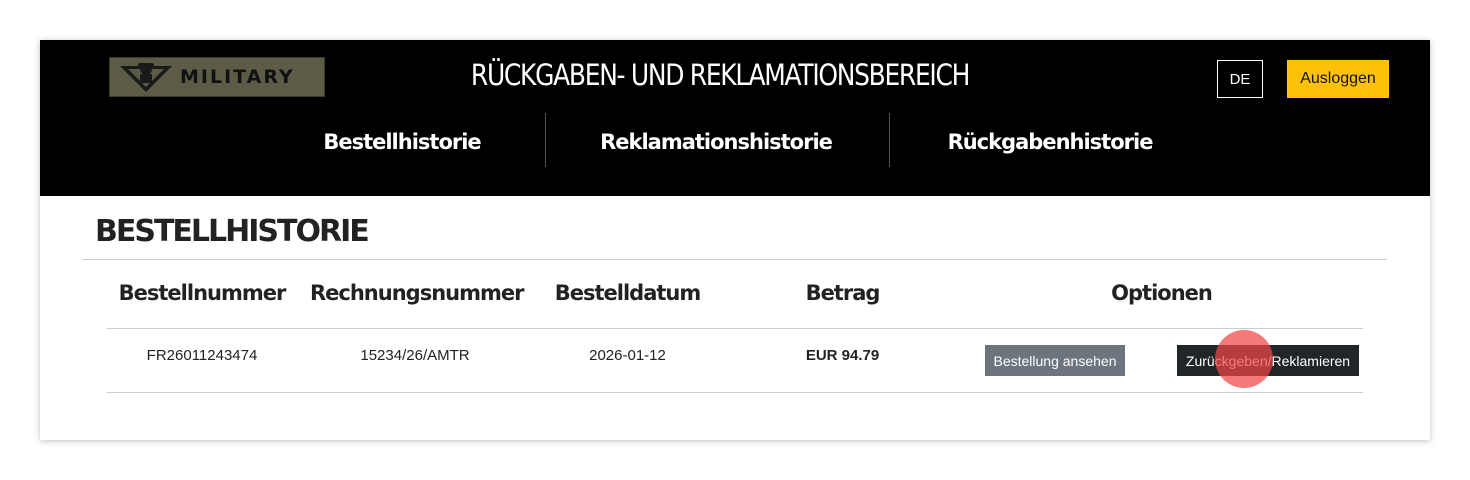  Describe the element at coordinates (1162, 293) in the screenshot. I see `column-header-options: Optionen` at that location.